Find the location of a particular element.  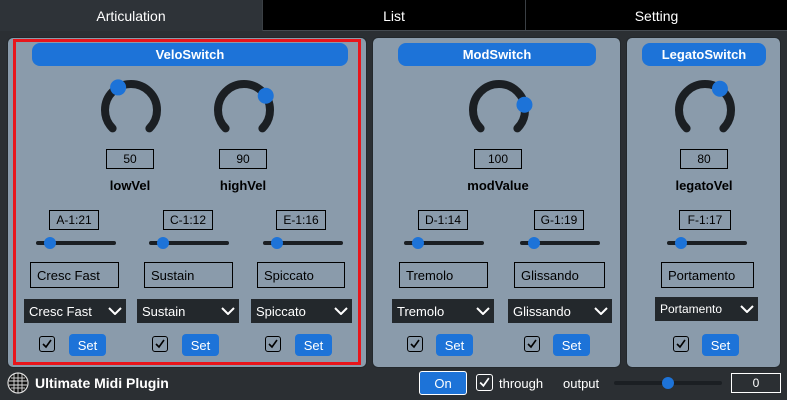

globe-grid-icon is located at coordinates (18, 383).